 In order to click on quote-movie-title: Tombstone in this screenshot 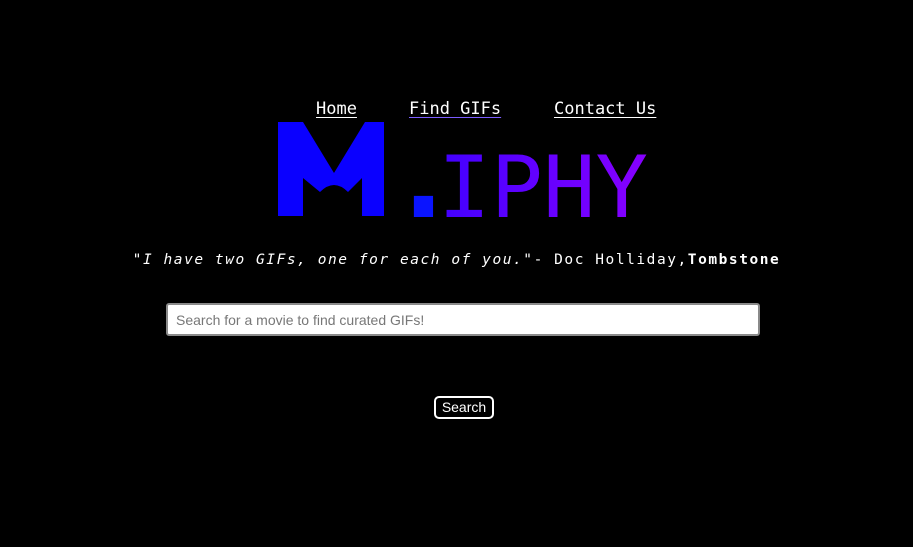, I will do `click(734, 260)`.